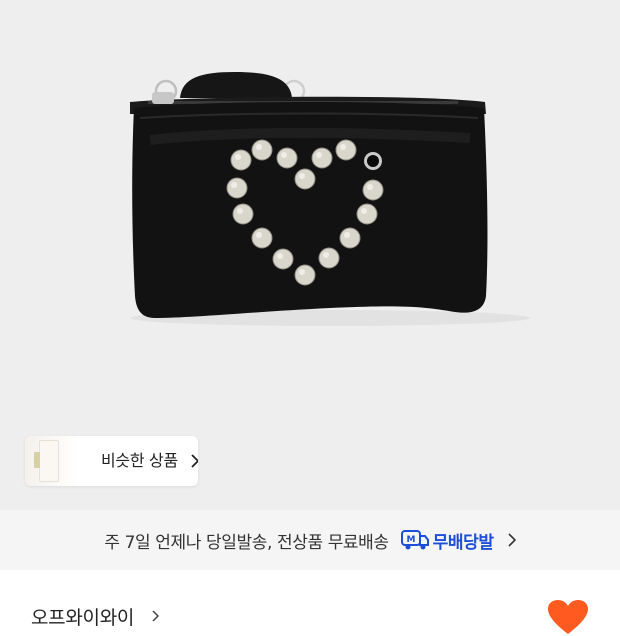  I want to click on shipping-banner: 주 7일 언제나 당일발송, 전상품 무료배송 M 무배당발, so click(310, 540).